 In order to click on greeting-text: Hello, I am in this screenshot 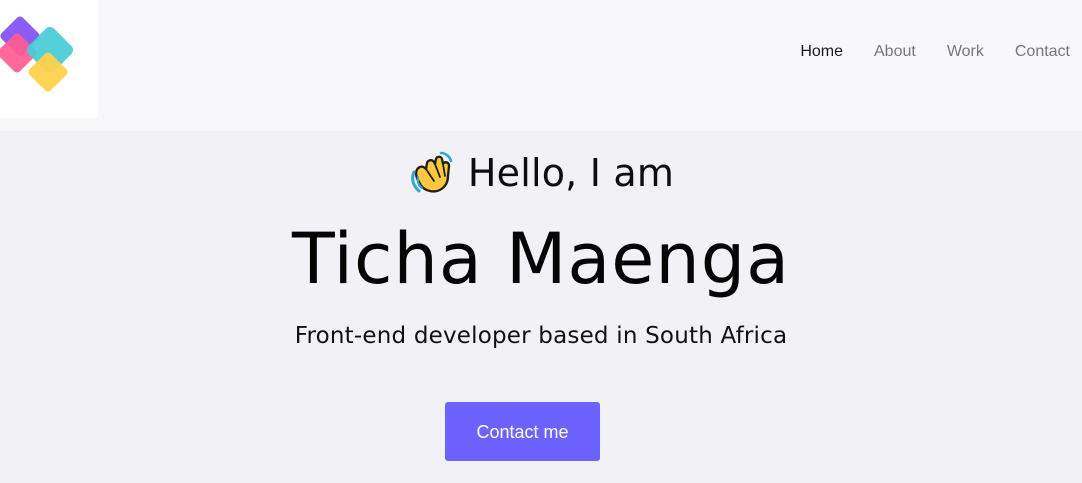, I will do `click(571, 173)`.